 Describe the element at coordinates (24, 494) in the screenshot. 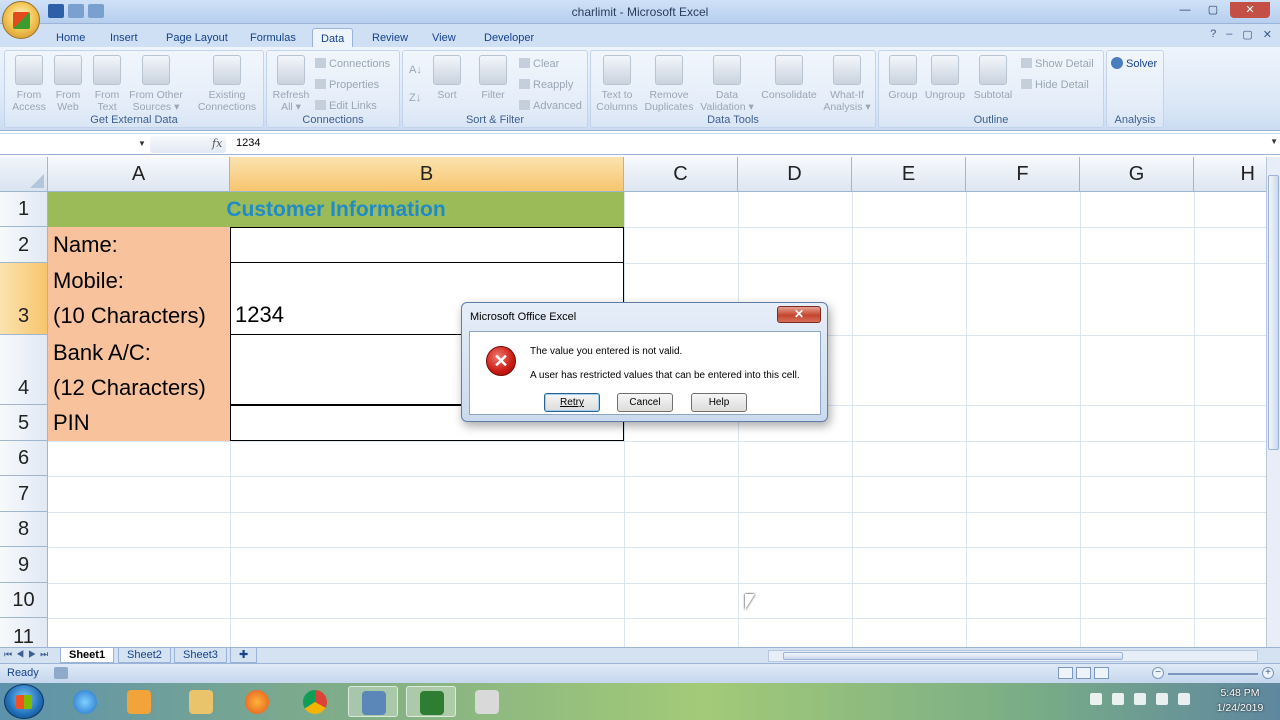

I see `row-header-7: 7` at that location.